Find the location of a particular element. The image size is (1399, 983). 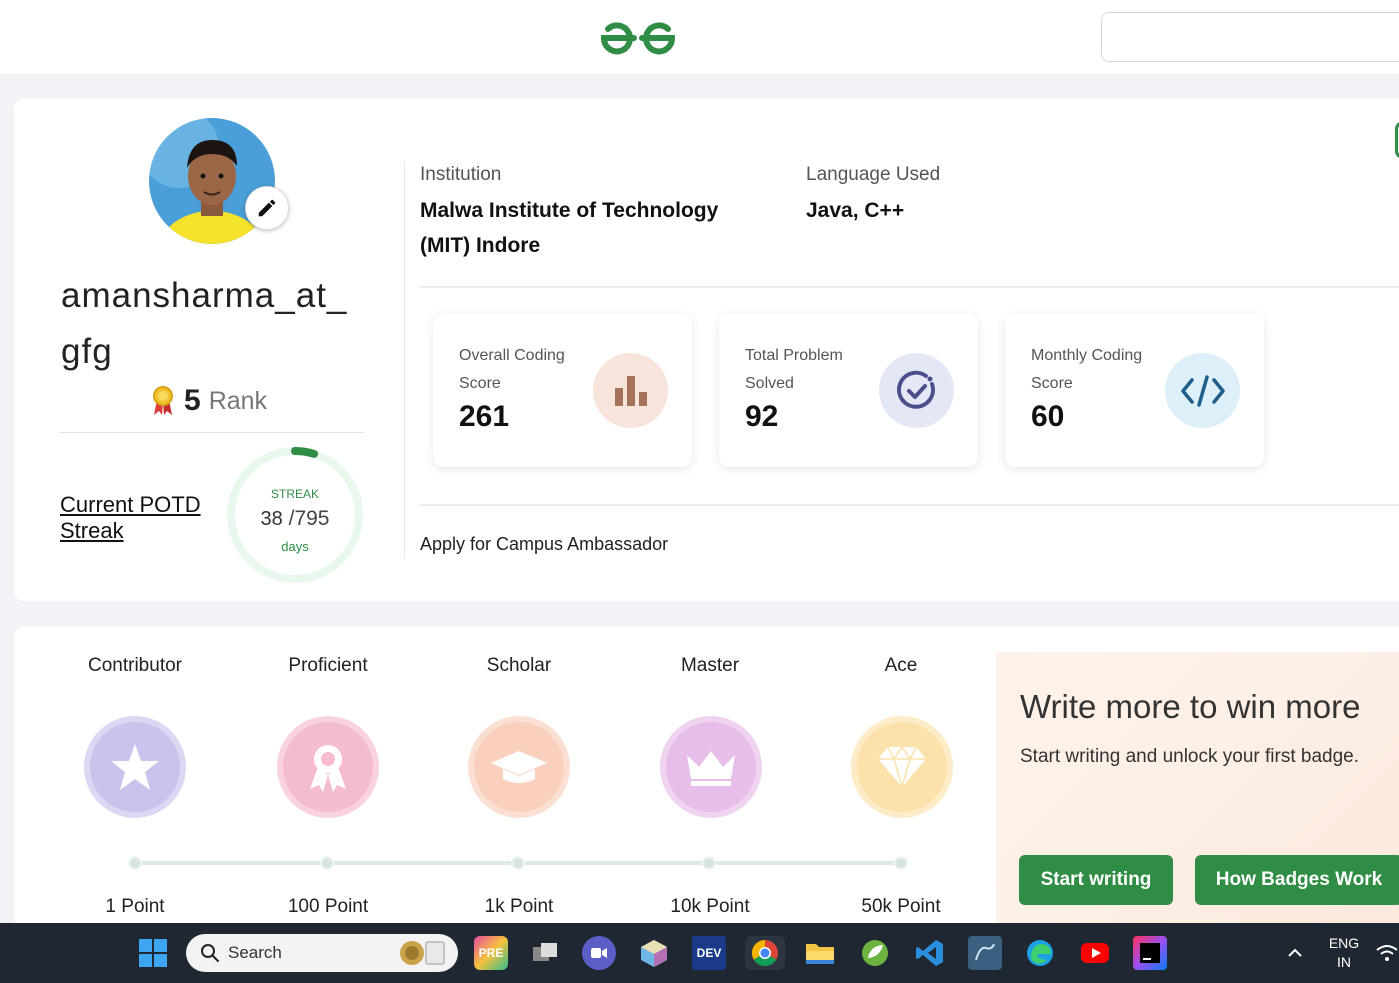

streak-total: /795 is located at coordinates (309, 518).